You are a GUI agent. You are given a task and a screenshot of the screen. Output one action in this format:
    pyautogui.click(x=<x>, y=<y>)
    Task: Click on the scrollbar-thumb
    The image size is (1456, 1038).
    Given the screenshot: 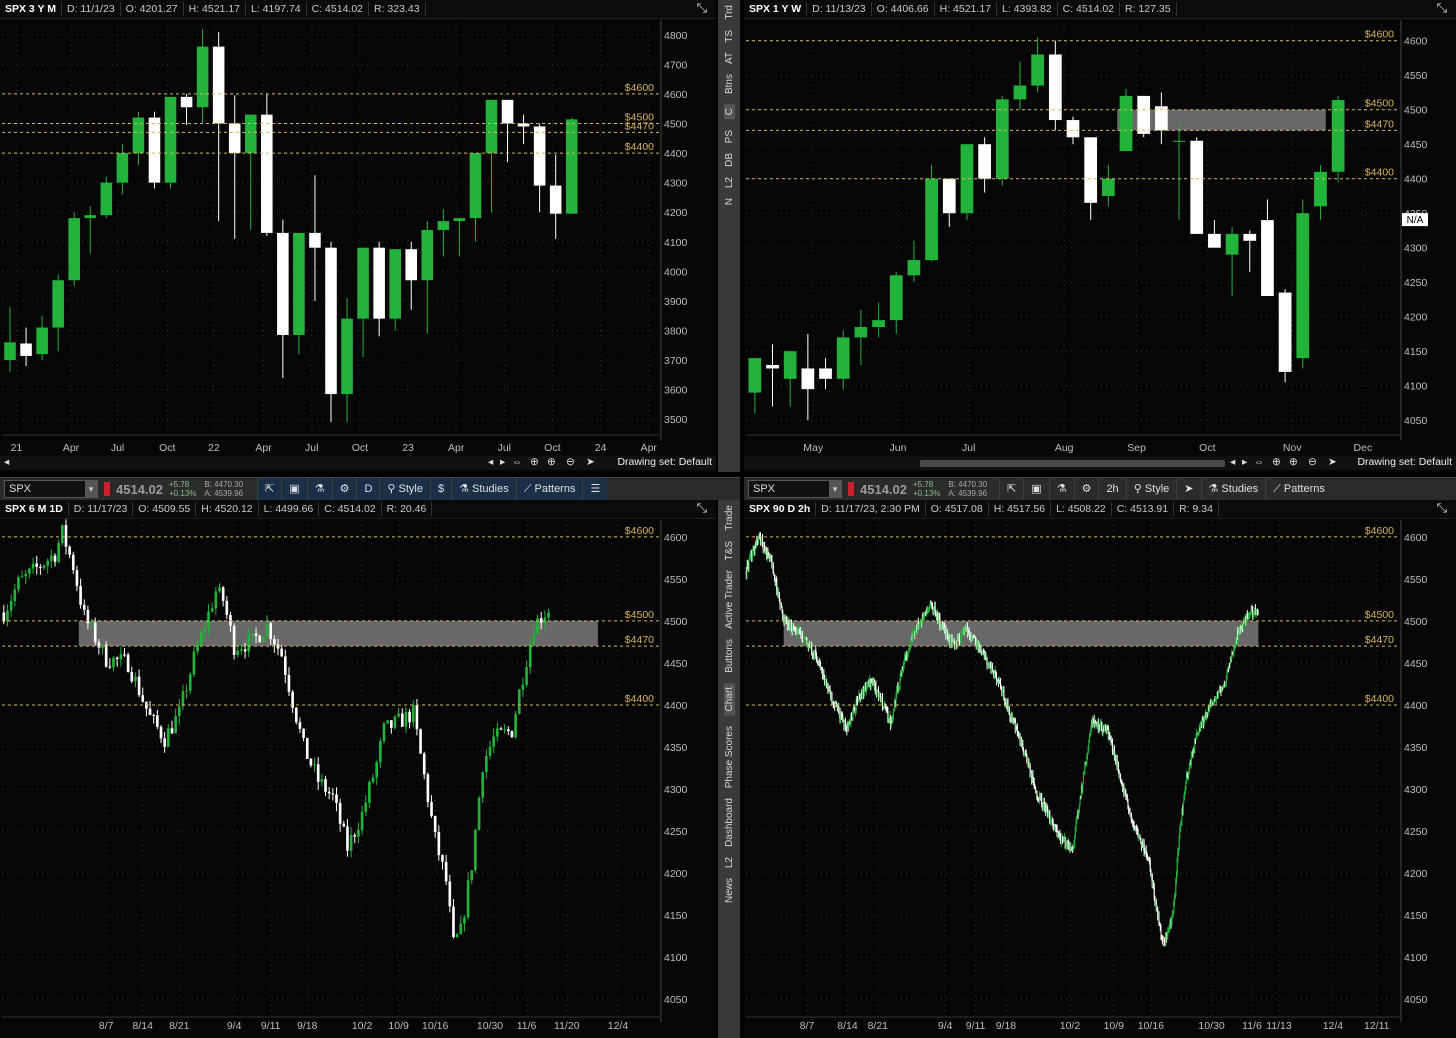 What is the action you would take?
    pyautogui.click(x=1072, y=463)
    